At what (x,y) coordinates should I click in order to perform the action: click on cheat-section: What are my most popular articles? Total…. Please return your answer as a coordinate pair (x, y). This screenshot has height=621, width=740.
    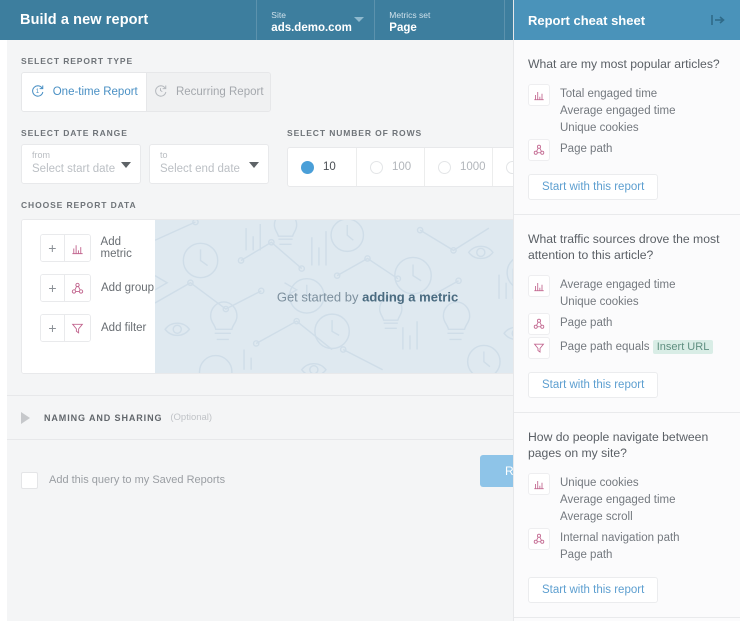
    Looking at the image, I should click on (627, 127).